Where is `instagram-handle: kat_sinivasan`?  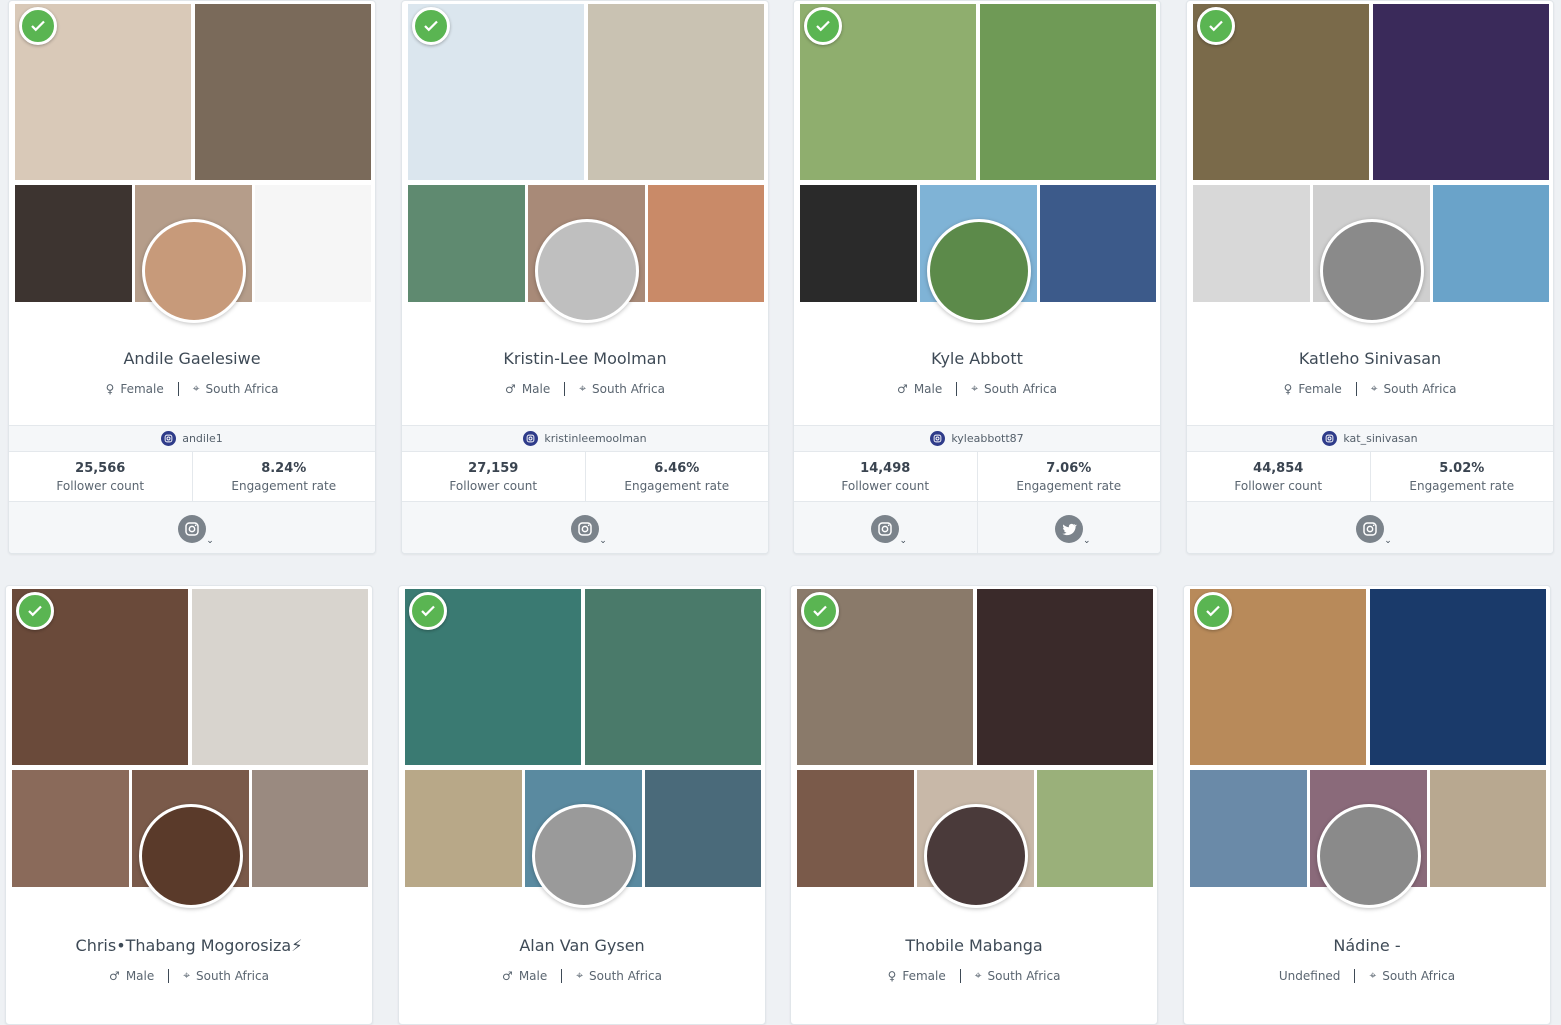
instagram-handle: kat_sinivasan is located at coordinates (1370, 438).